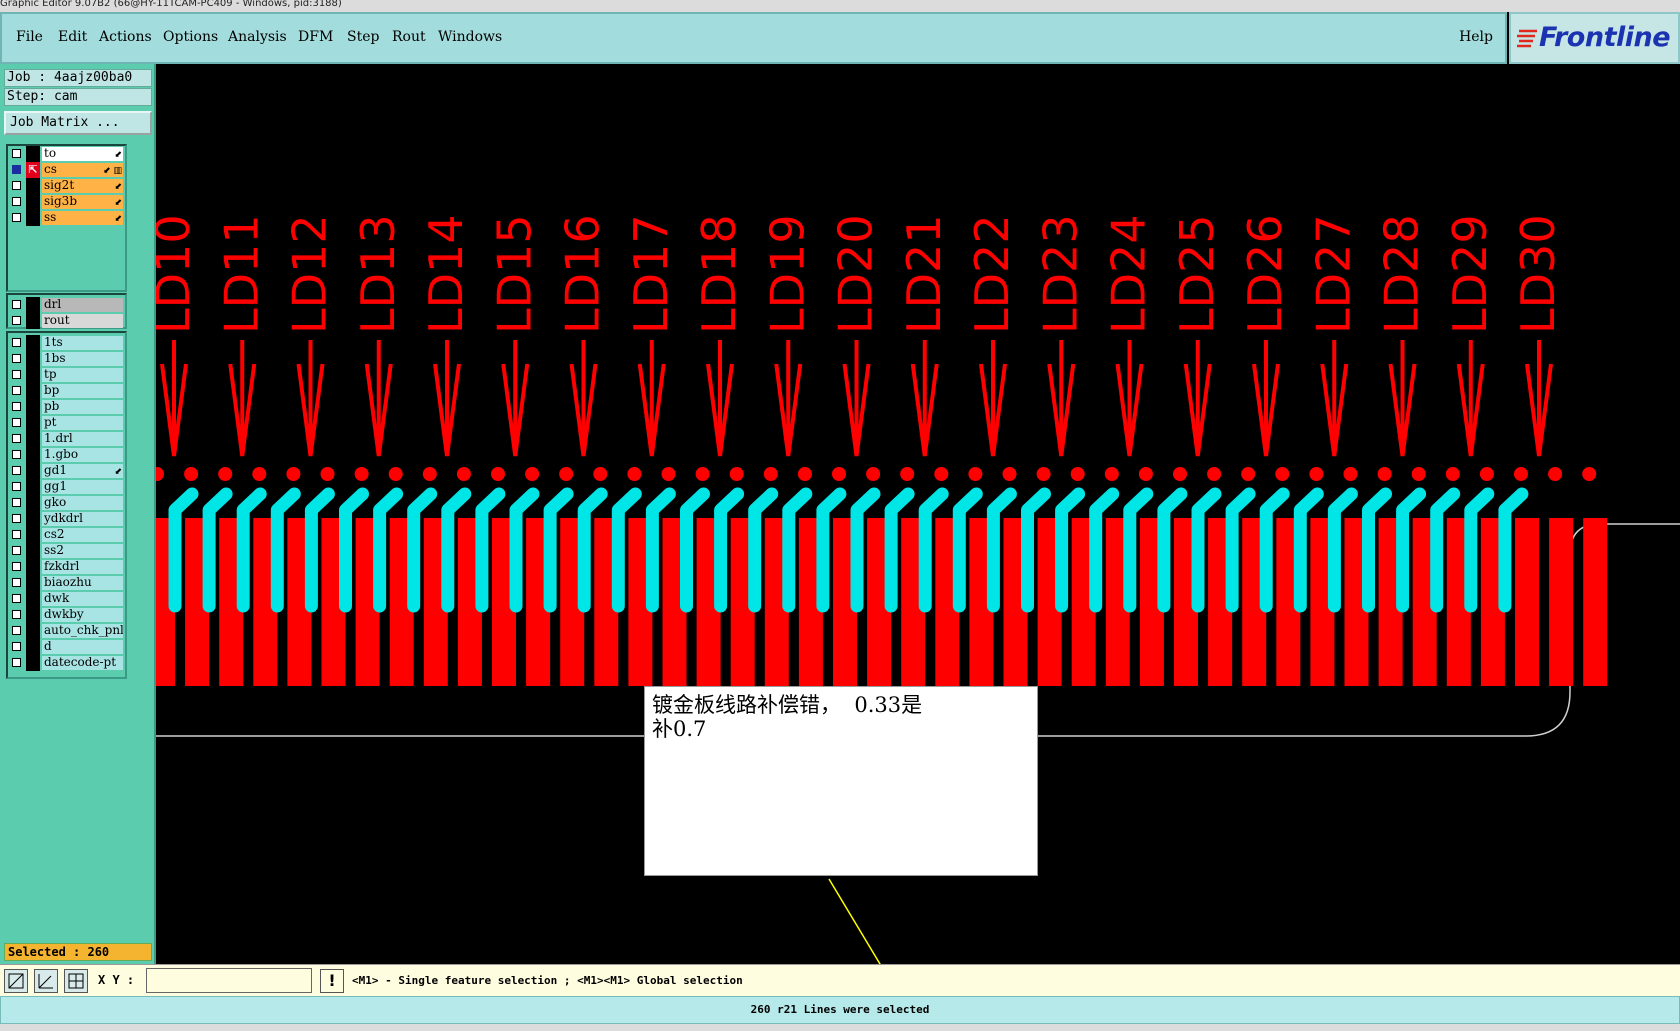  I want to click on layer-row-pb: pb, so click(66, 407).